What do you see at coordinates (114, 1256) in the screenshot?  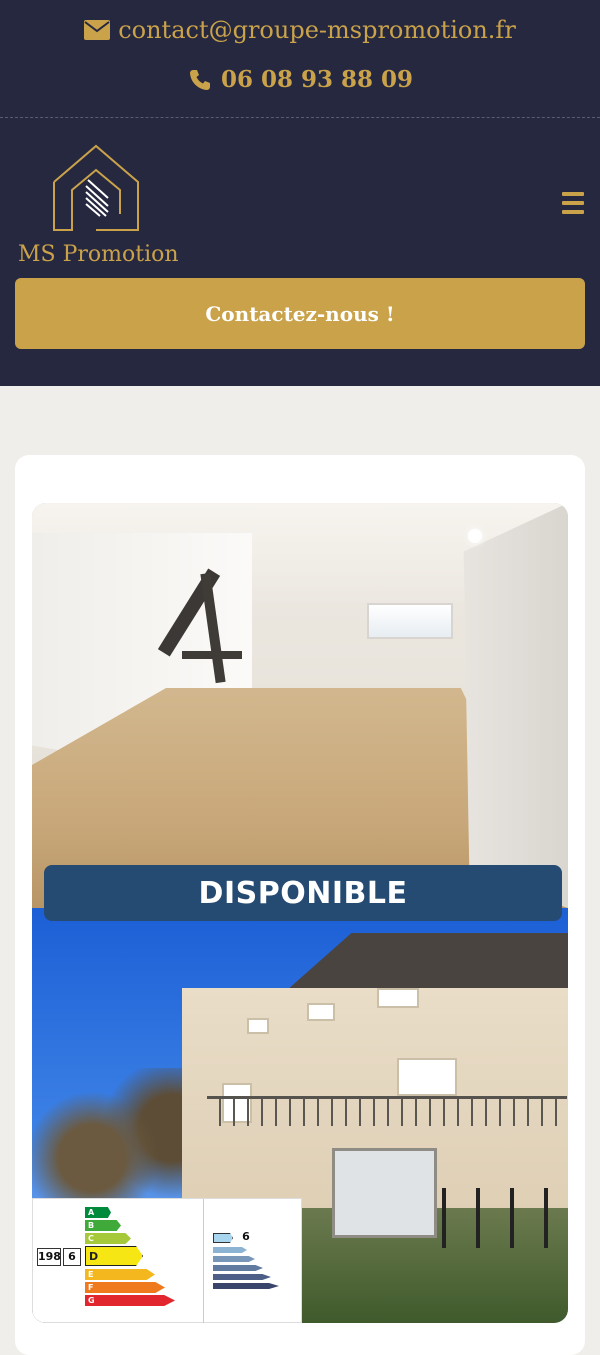 I see `dpe-class-d: D` at bounding box center [114, 1256].